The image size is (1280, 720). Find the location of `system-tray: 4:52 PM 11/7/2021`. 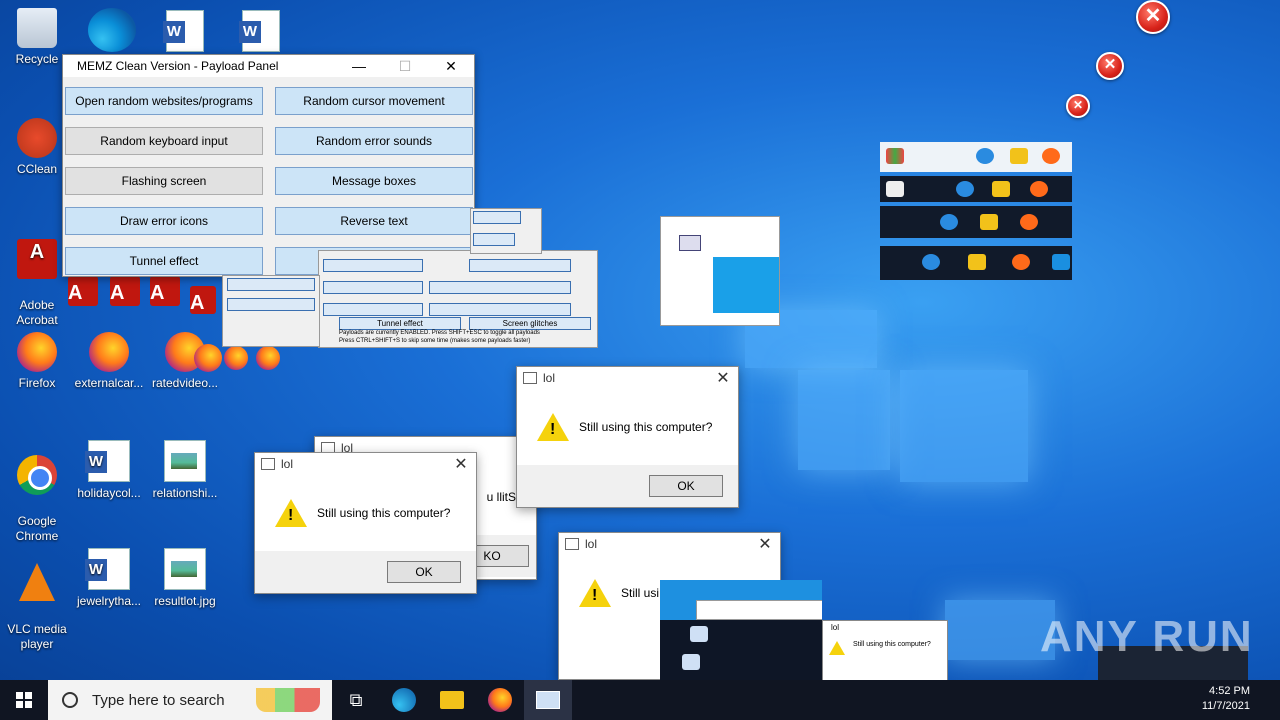

system-tray: 4:52 PM 11/7/2021 is located at coordinates (1189, 700).